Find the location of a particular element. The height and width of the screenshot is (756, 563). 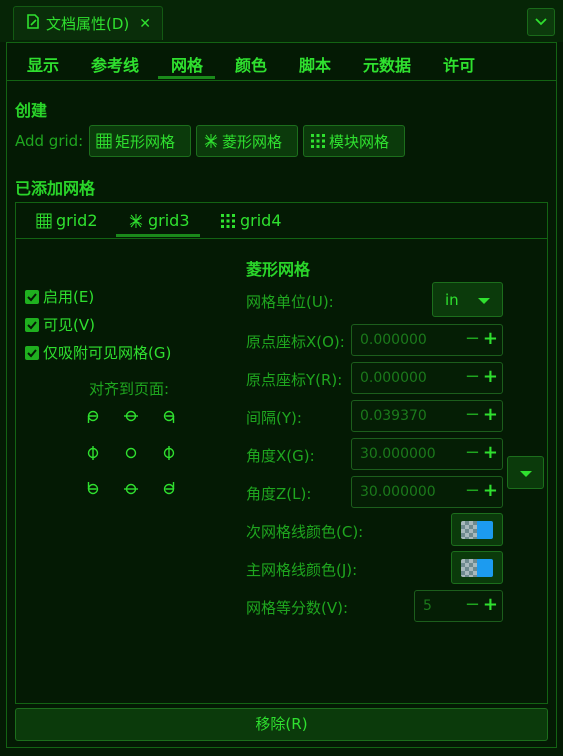

anchor-center-icon is located at coordinates (131, 453).